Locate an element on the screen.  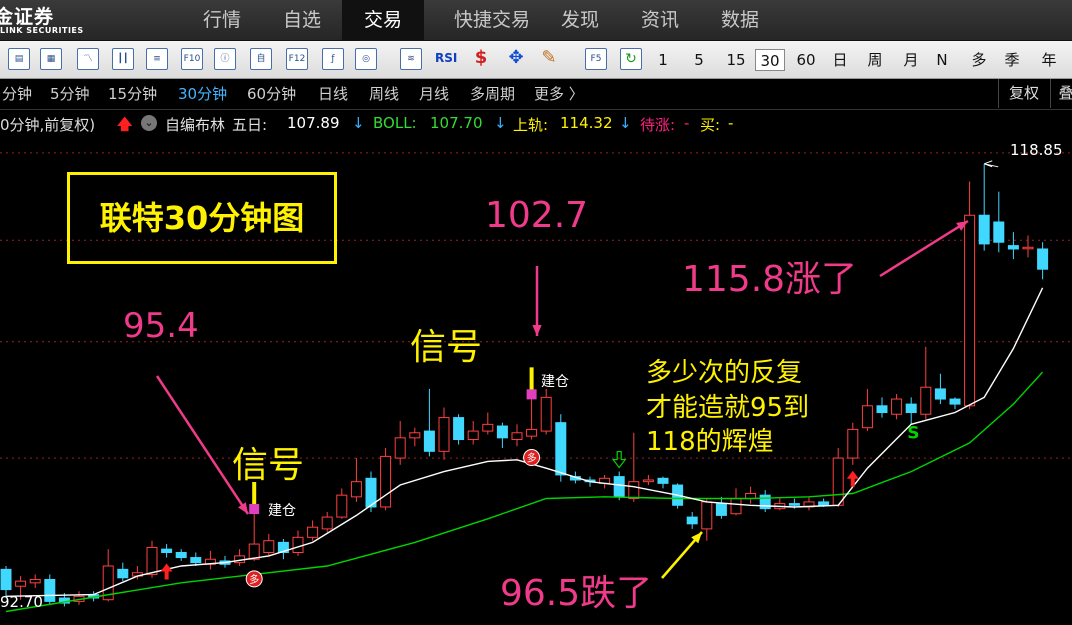
price-label-96: 96.5跌了 is located at coordinates (576, 593).